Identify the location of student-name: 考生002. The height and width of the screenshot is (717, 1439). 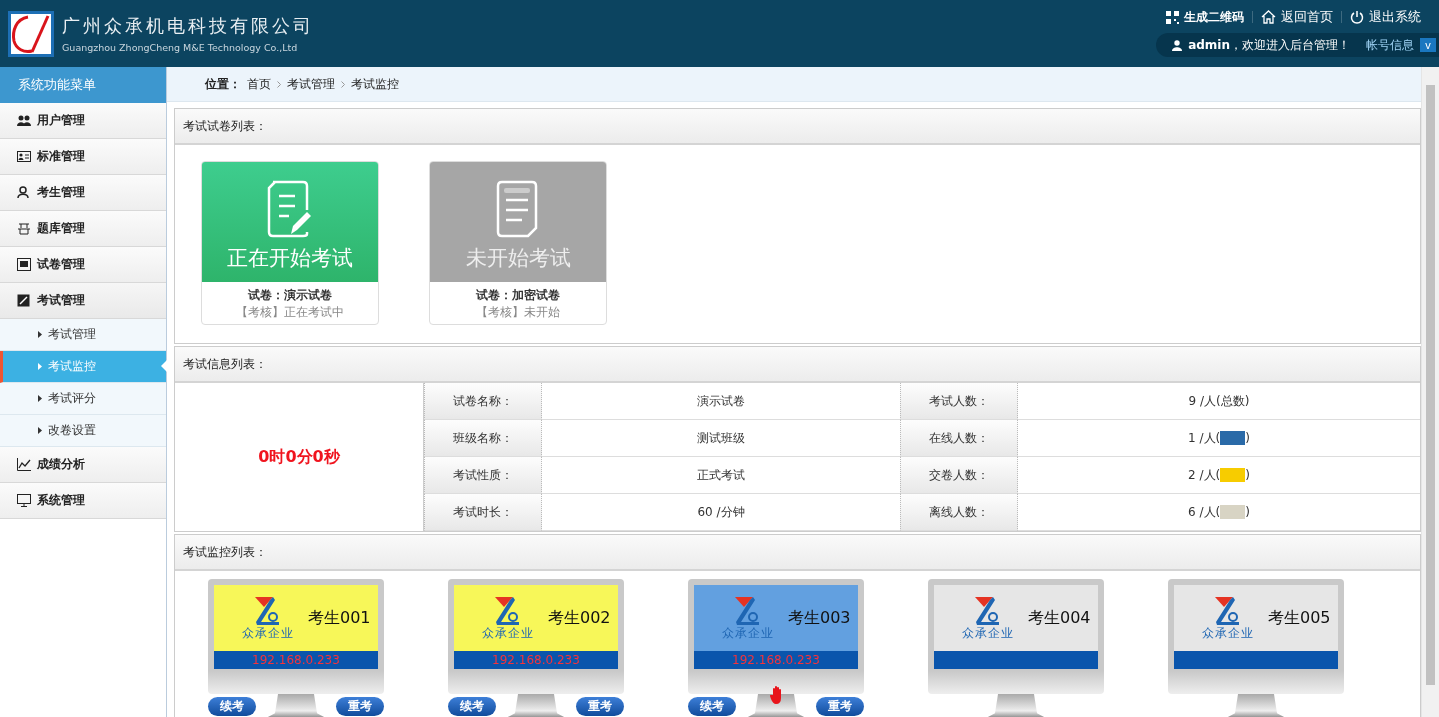
(579, 618).